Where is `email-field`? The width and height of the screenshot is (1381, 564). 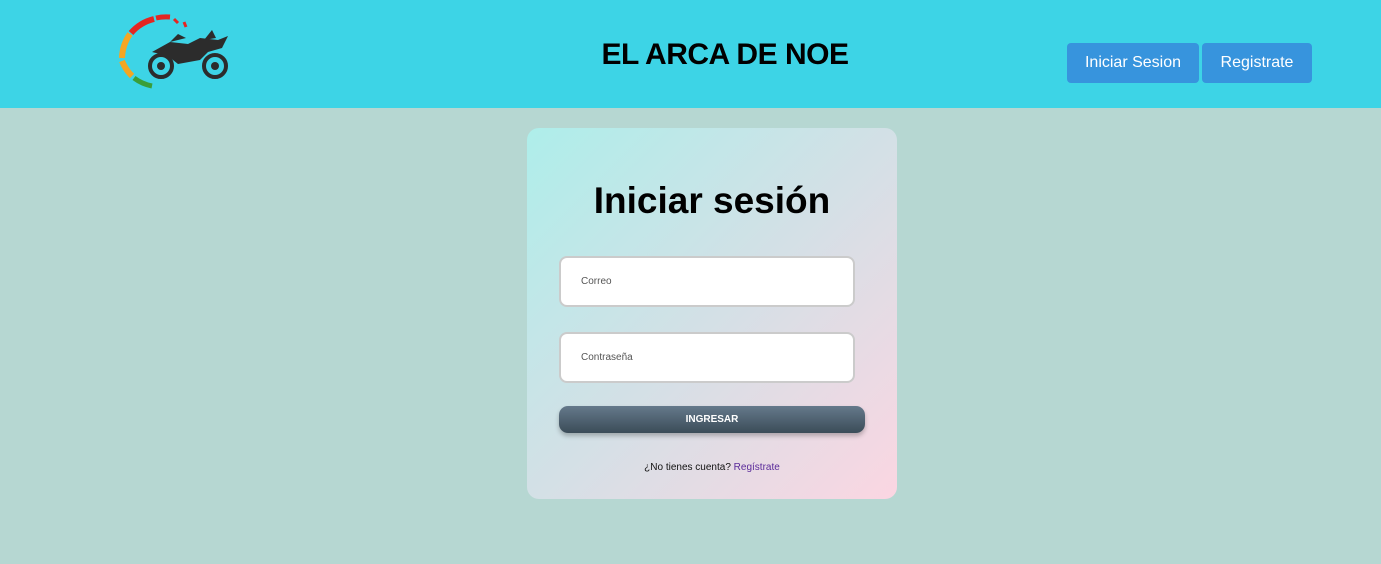 email-field is located at coordinates (707, 281).